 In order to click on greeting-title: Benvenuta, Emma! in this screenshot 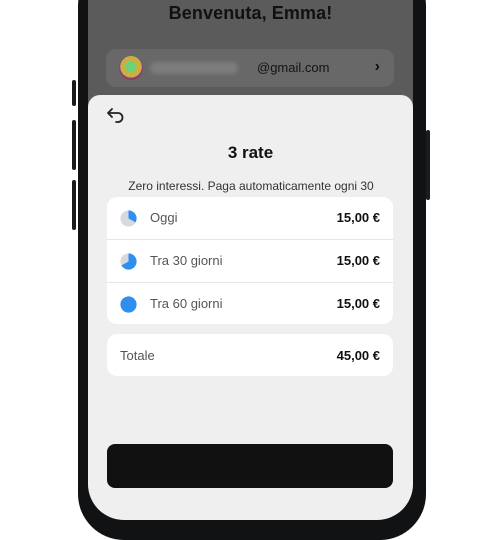, I will do `click(250, 13)`.